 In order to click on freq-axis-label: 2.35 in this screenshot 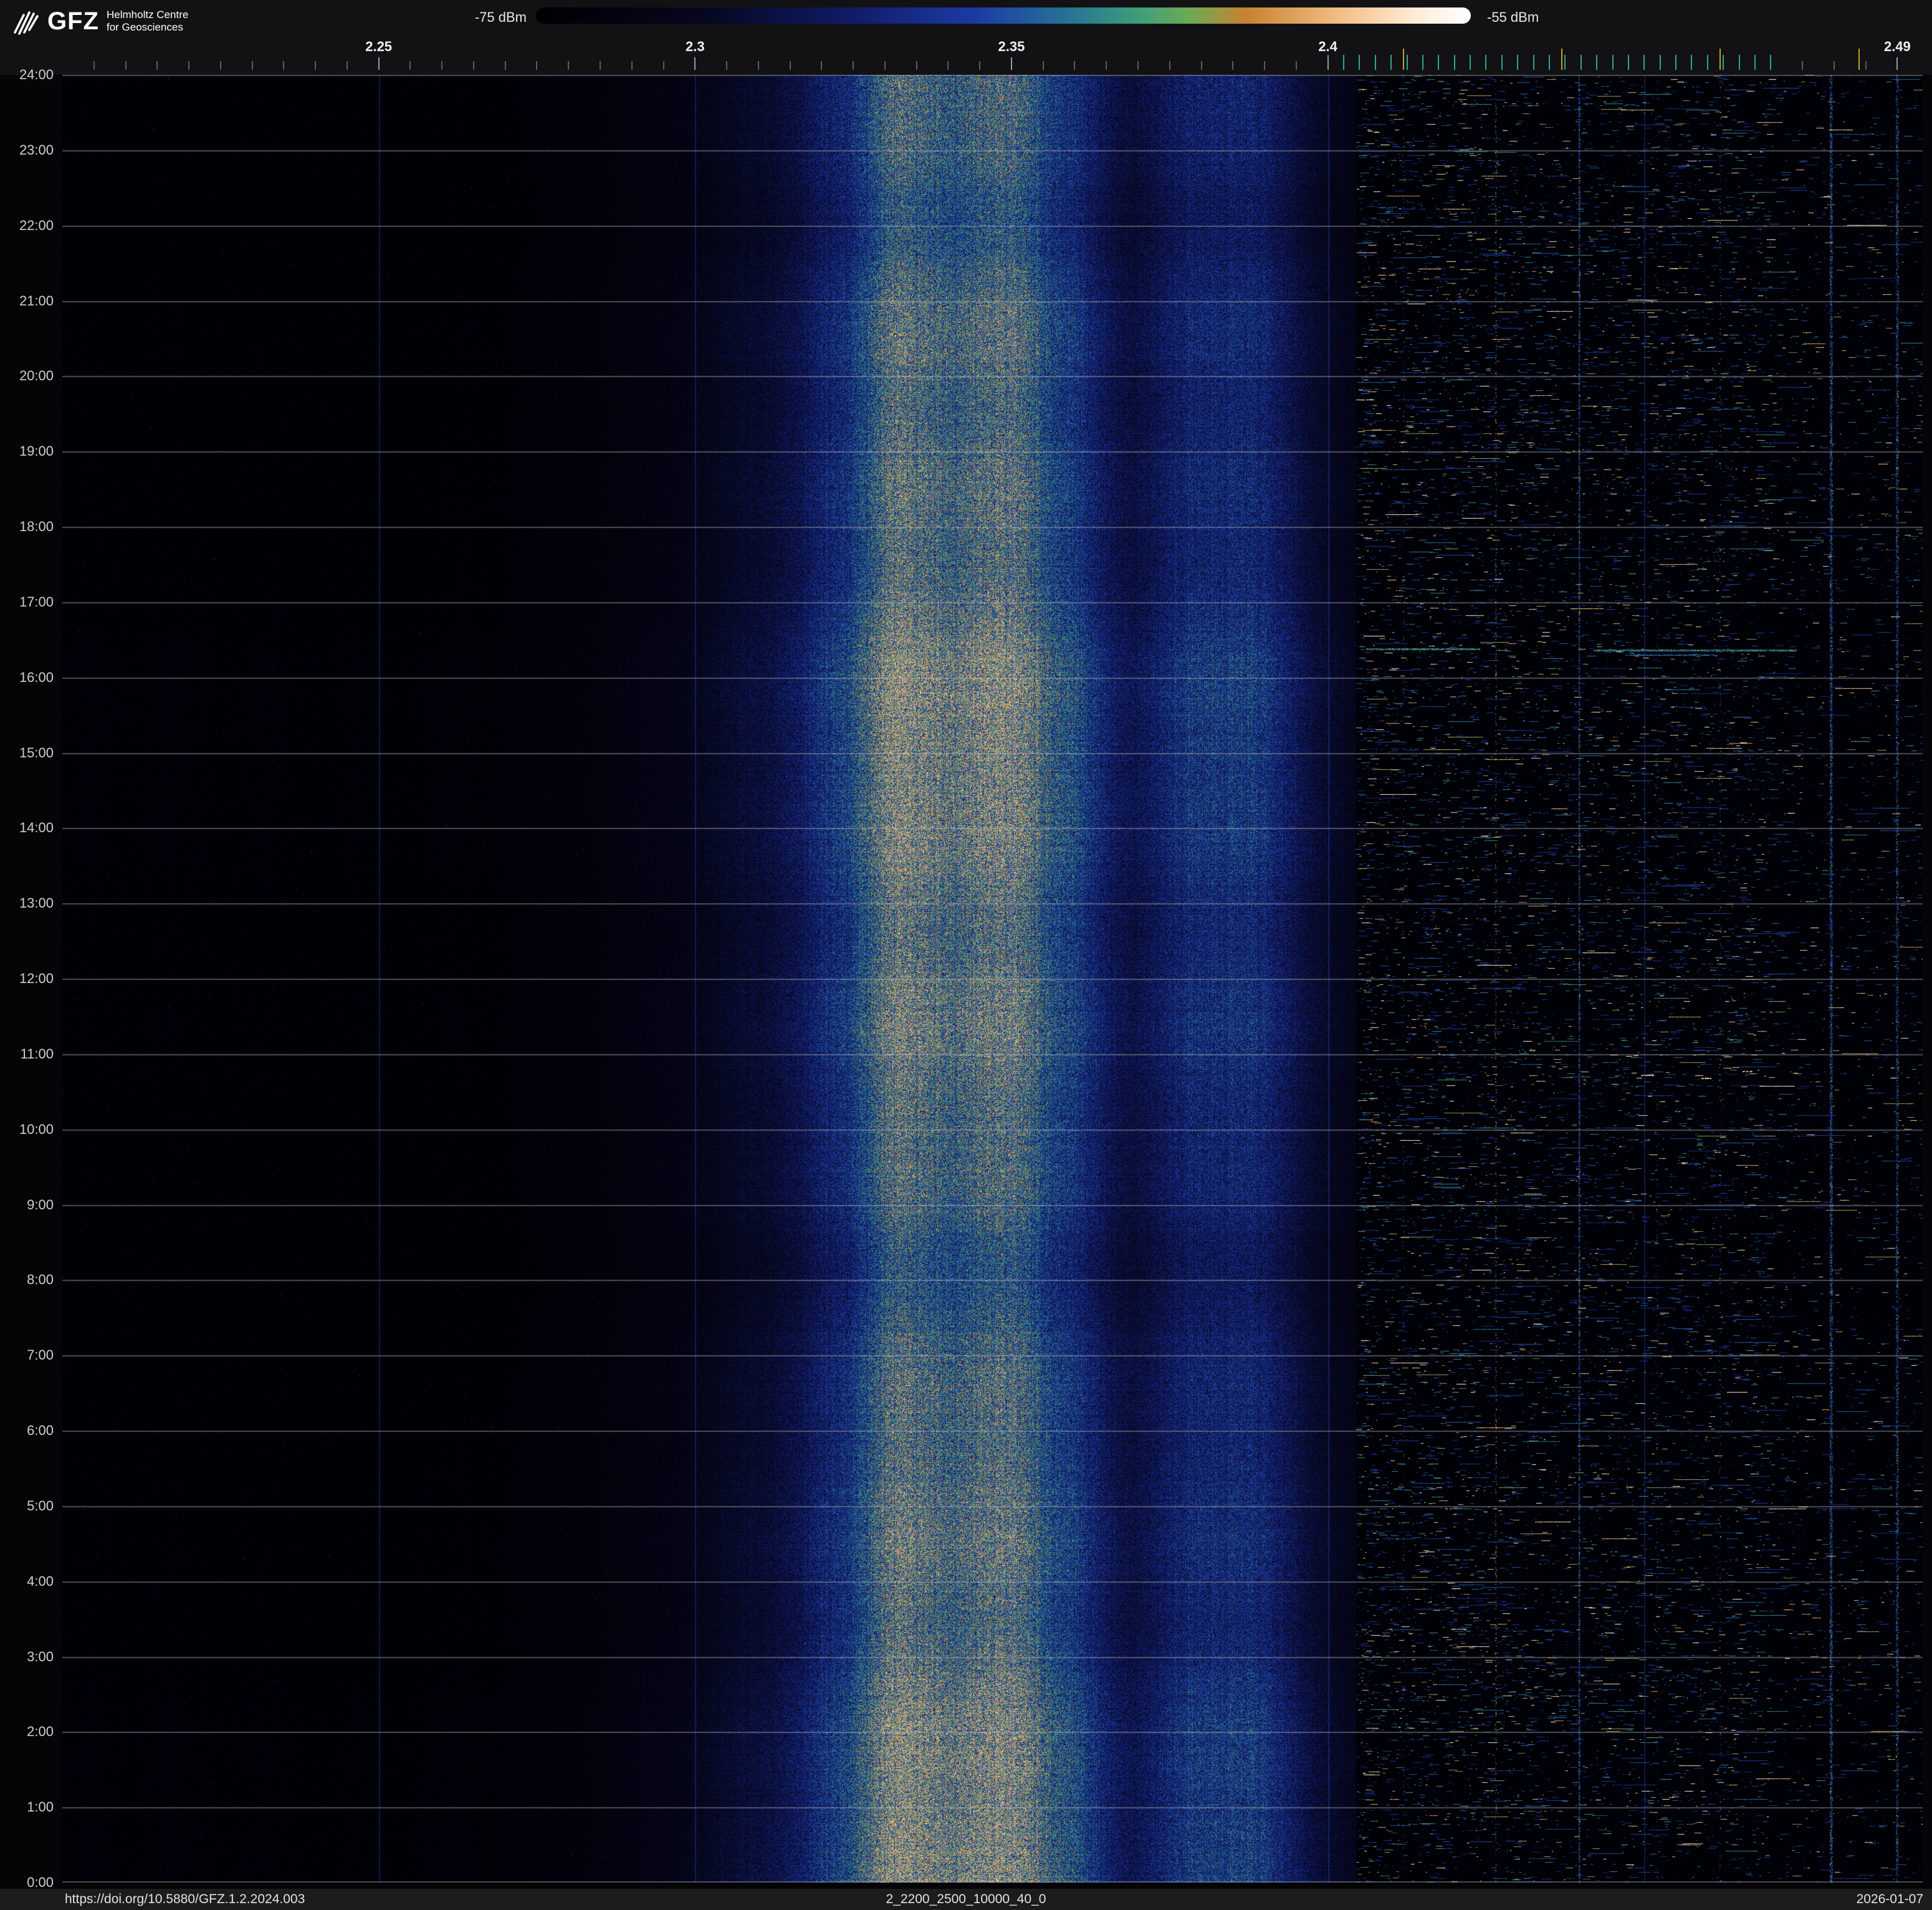, I will do `click(1011, 46)`.